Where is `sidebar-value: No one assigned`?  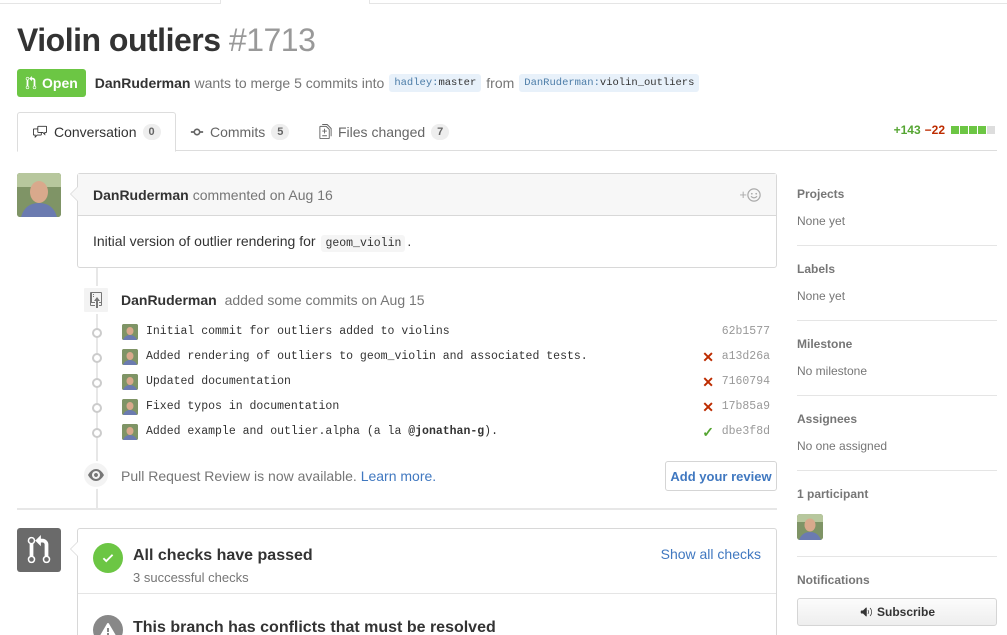 sidebar-value: No one assigned is located at coordinates (842, 446).